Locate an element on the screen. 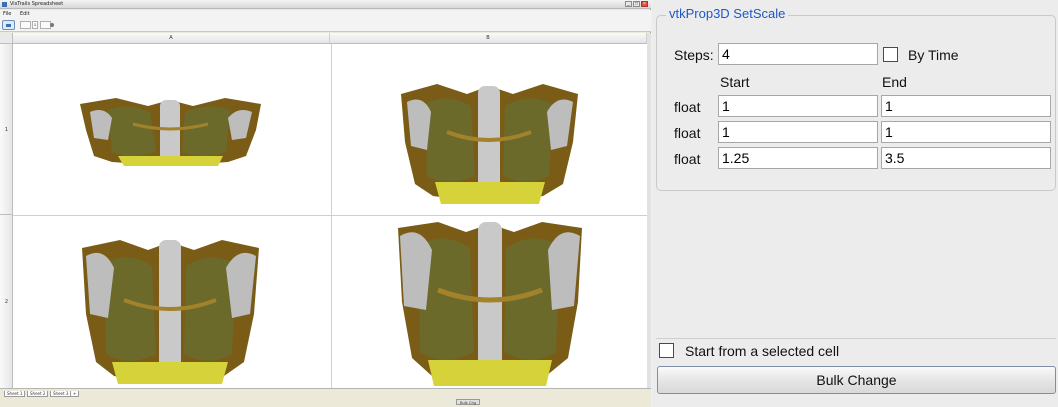 The width and height of the screenshot is (1058, 407). chest-render-b2 is located at coordinates (490, 304).